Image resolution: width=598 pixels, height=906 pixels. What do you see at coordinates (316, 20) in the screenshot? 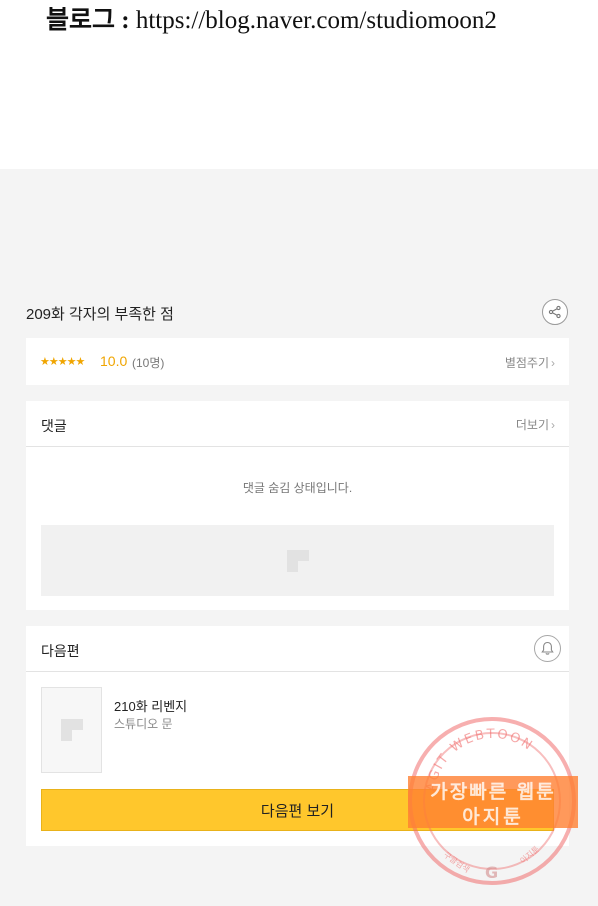
I see `blog-url: https://blog.naver.com/studiomoon2` at bounding box center [316, 20].